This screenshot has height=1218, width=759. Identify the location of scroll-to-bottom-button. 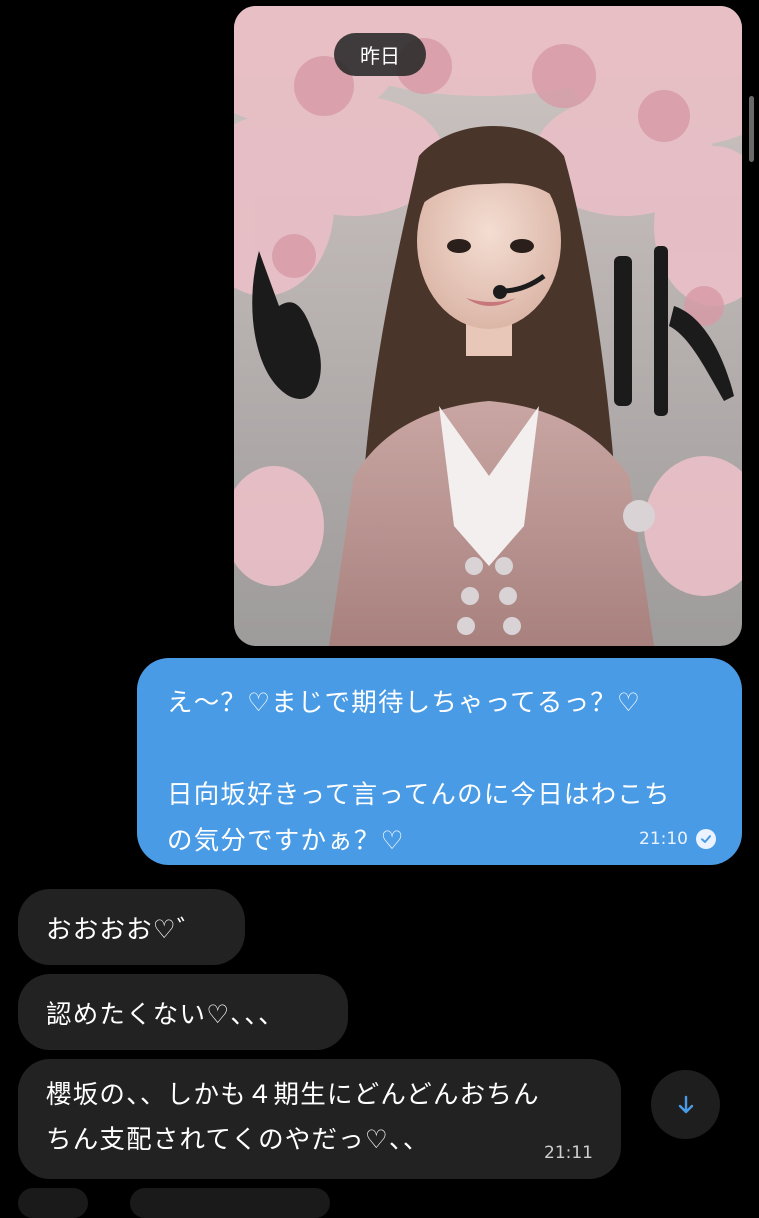
(685, 1104).